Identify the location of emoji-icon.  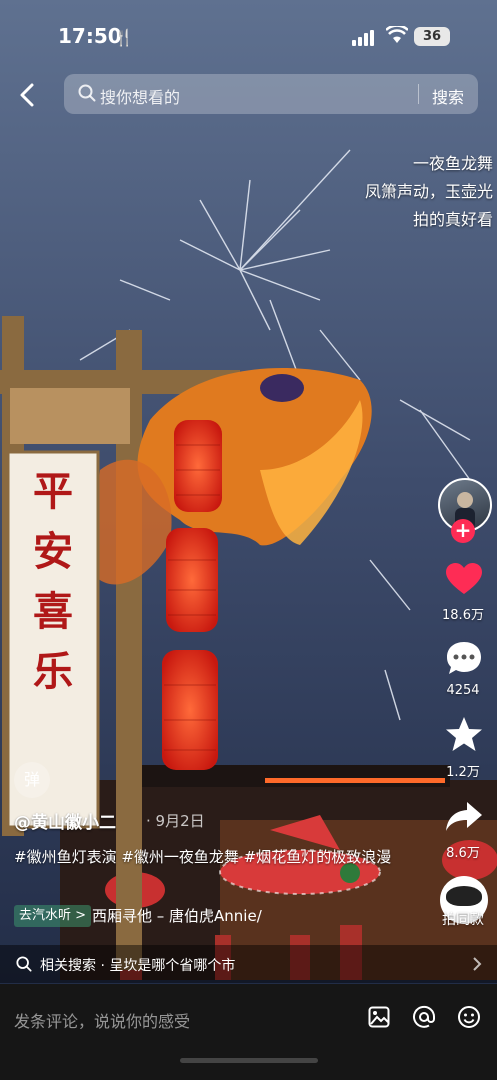
(469, 1017).